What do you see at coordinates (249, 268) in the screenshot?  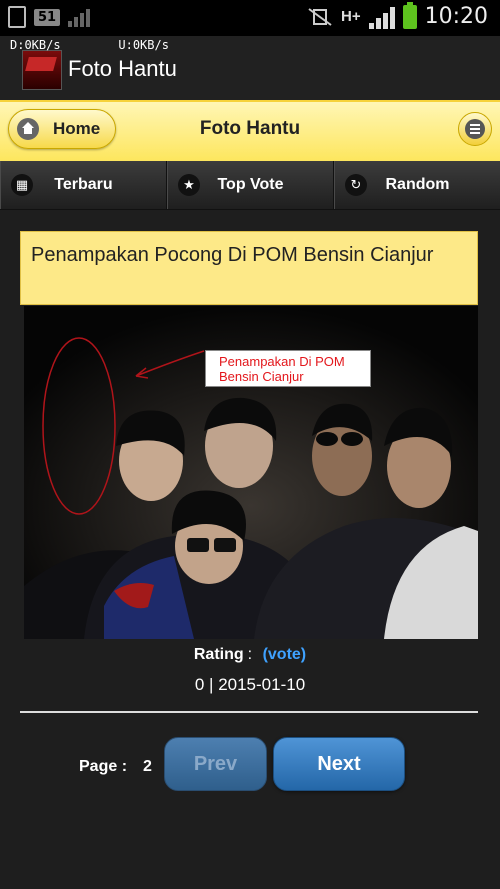 I see `post-title: Penampakan Pocong Di POM Bensin Cianjur` at bounding box center [249, 268].